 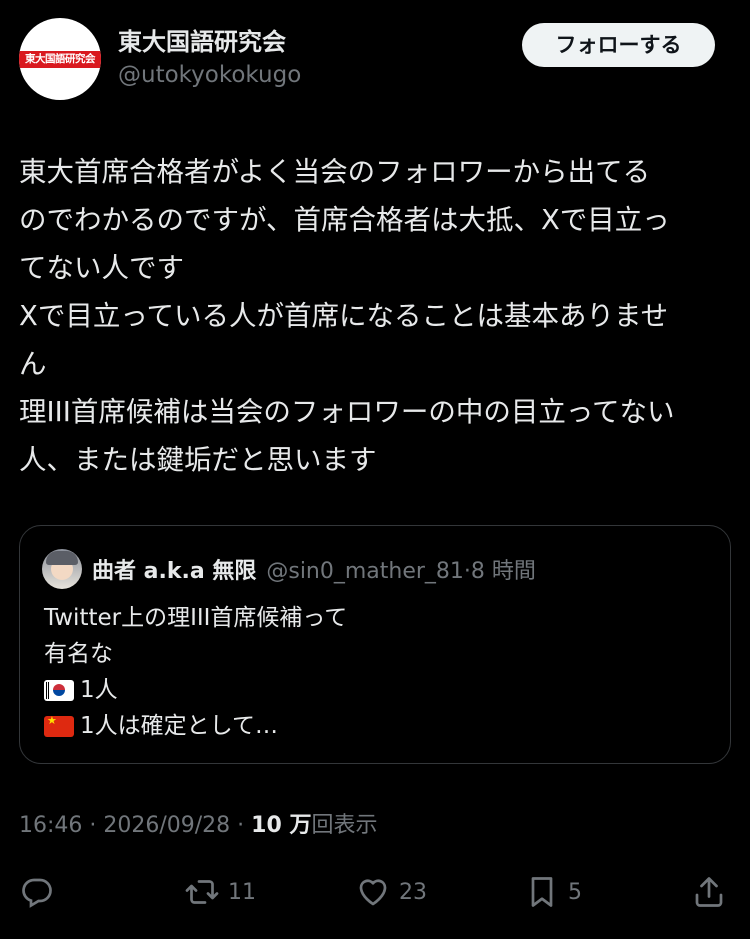 I want to click on quoted-text: 1人, so click(x=99, y=690).